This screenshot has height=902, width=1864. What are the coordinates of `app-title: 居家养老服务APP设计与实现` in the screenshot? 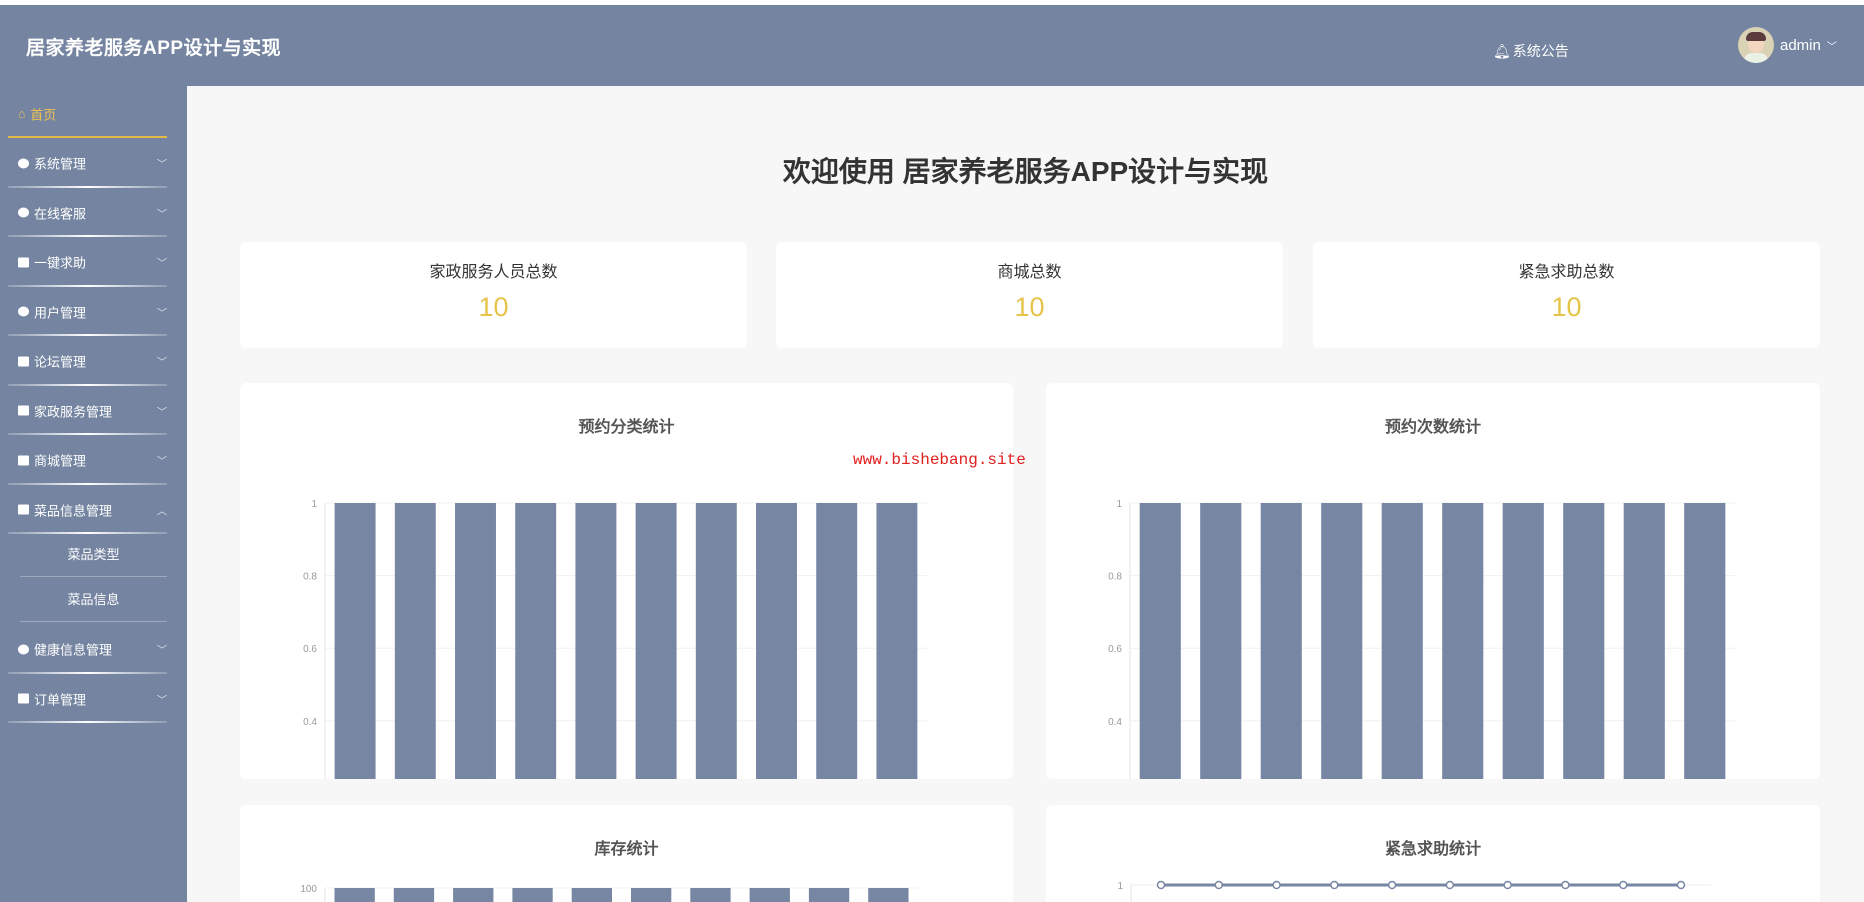 It's located at (154, 48).